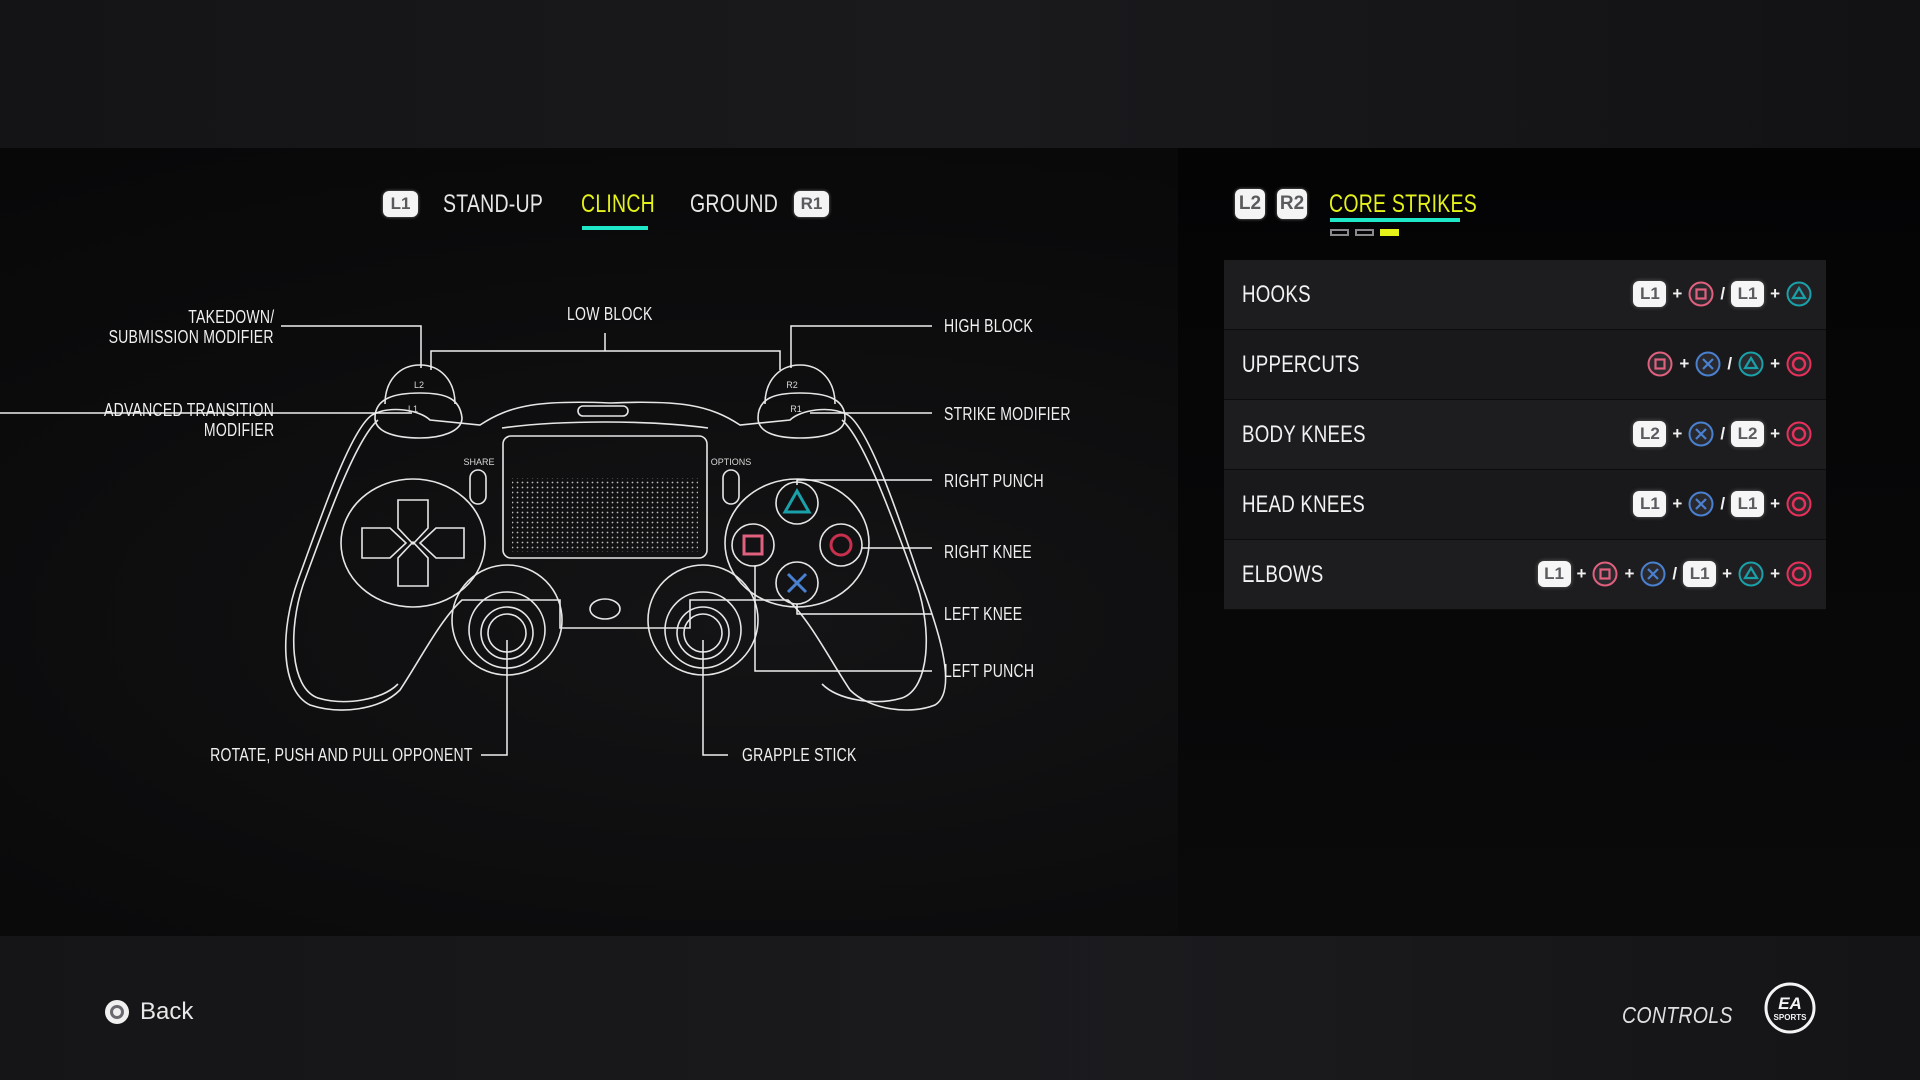 The image size is (1920, 1080). Describe the element at coordinates (1791, 1017) in the screenshot. I see `svg-text: SPORTS` at that location.